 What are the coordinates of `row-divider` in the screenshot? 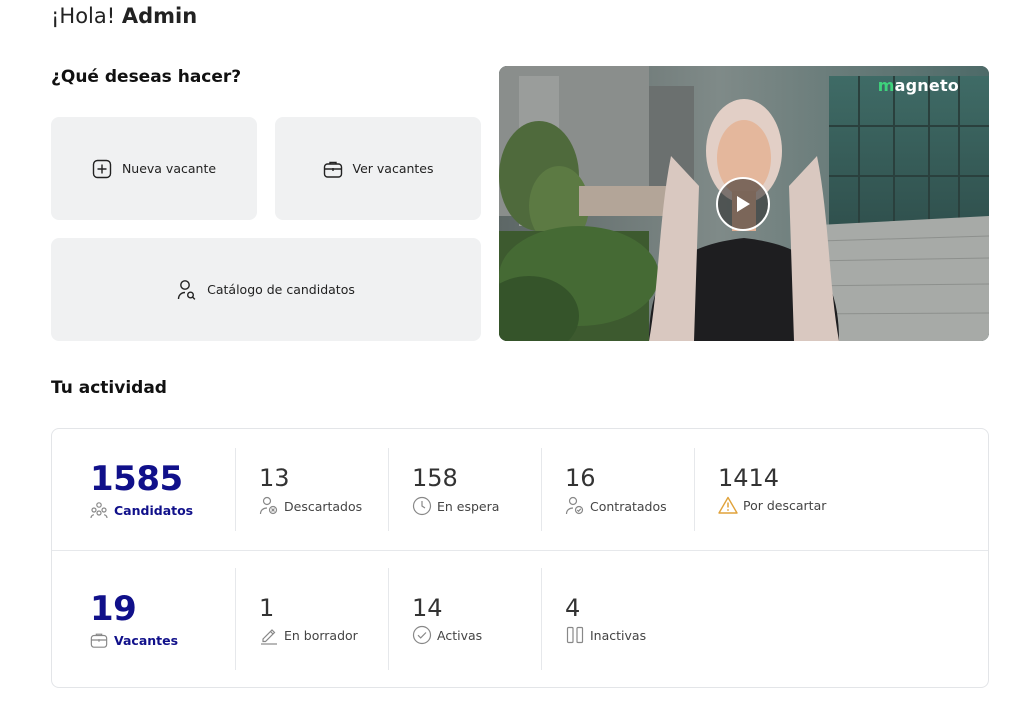 It's located at (520, 550).